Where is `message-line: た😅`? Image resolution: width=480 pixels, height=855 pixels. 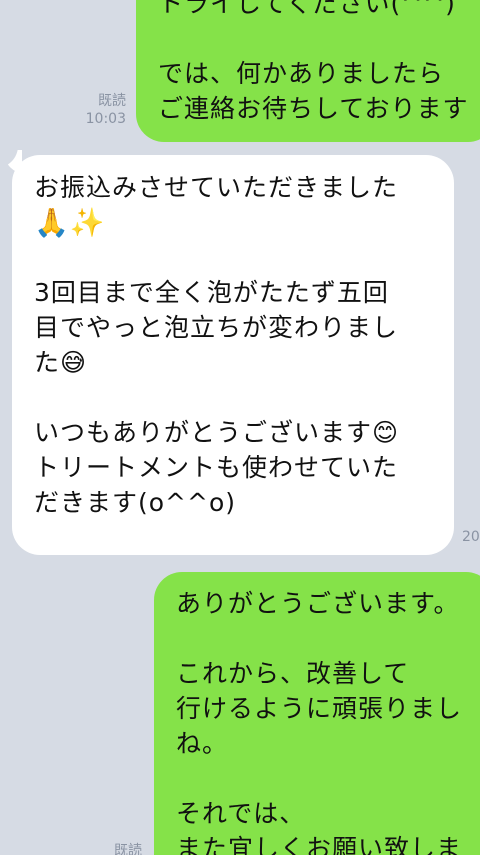 message-line: た😅 is located at coordinates (61, 362).